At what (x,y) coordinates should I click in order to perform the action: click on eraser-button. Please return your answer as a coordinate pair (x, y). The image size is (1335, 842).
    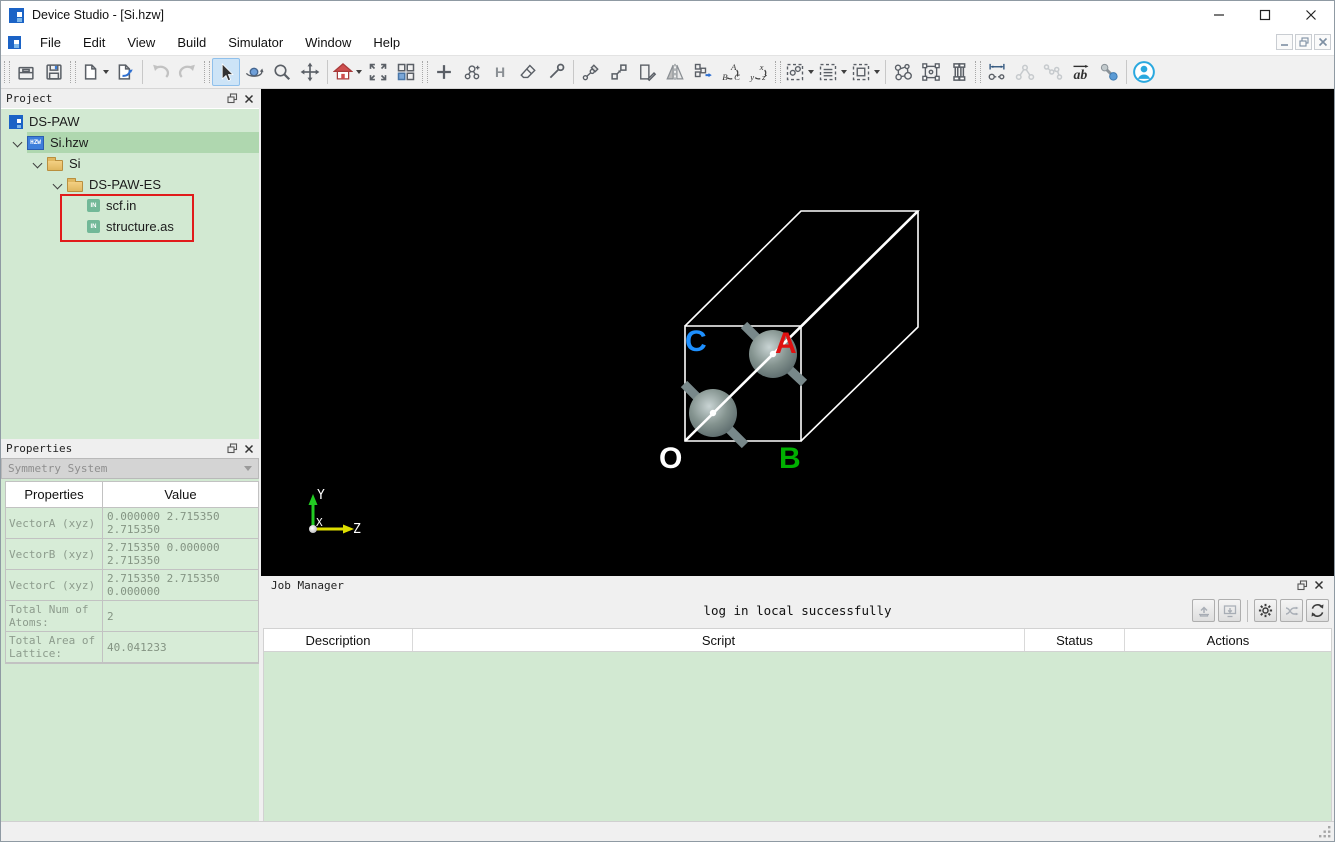
    Looking at the image, I should click on (528, 72).